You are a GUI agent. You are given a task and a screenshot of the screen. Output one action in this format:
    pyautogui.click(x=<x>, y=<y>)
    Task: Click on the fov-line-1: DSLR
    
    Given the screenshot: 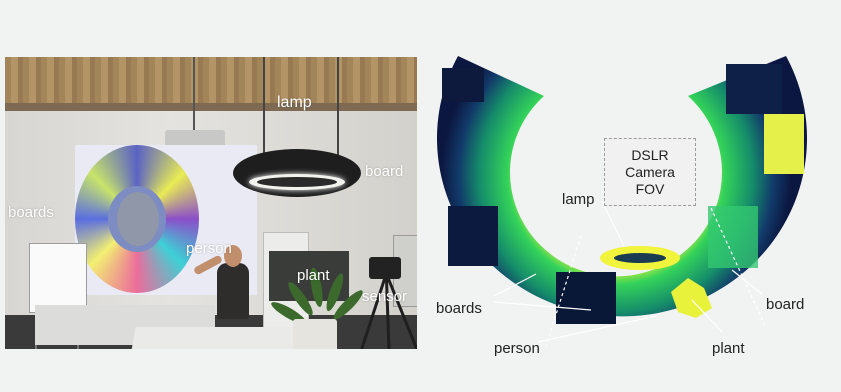 What is the action you would take?
    pyautogui.click(x=650, y=155)
    